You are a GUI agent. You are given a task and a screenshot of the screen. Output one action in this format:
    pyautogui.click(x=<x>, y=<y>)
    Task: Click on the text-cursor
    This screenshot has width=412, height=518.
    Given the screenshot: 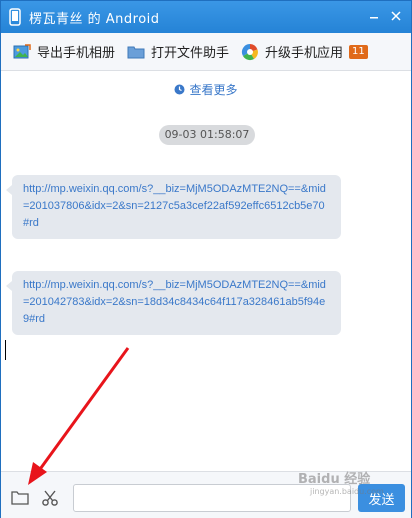 What is the action you would take?
    pyautogui.click(x=5, y=350)
    